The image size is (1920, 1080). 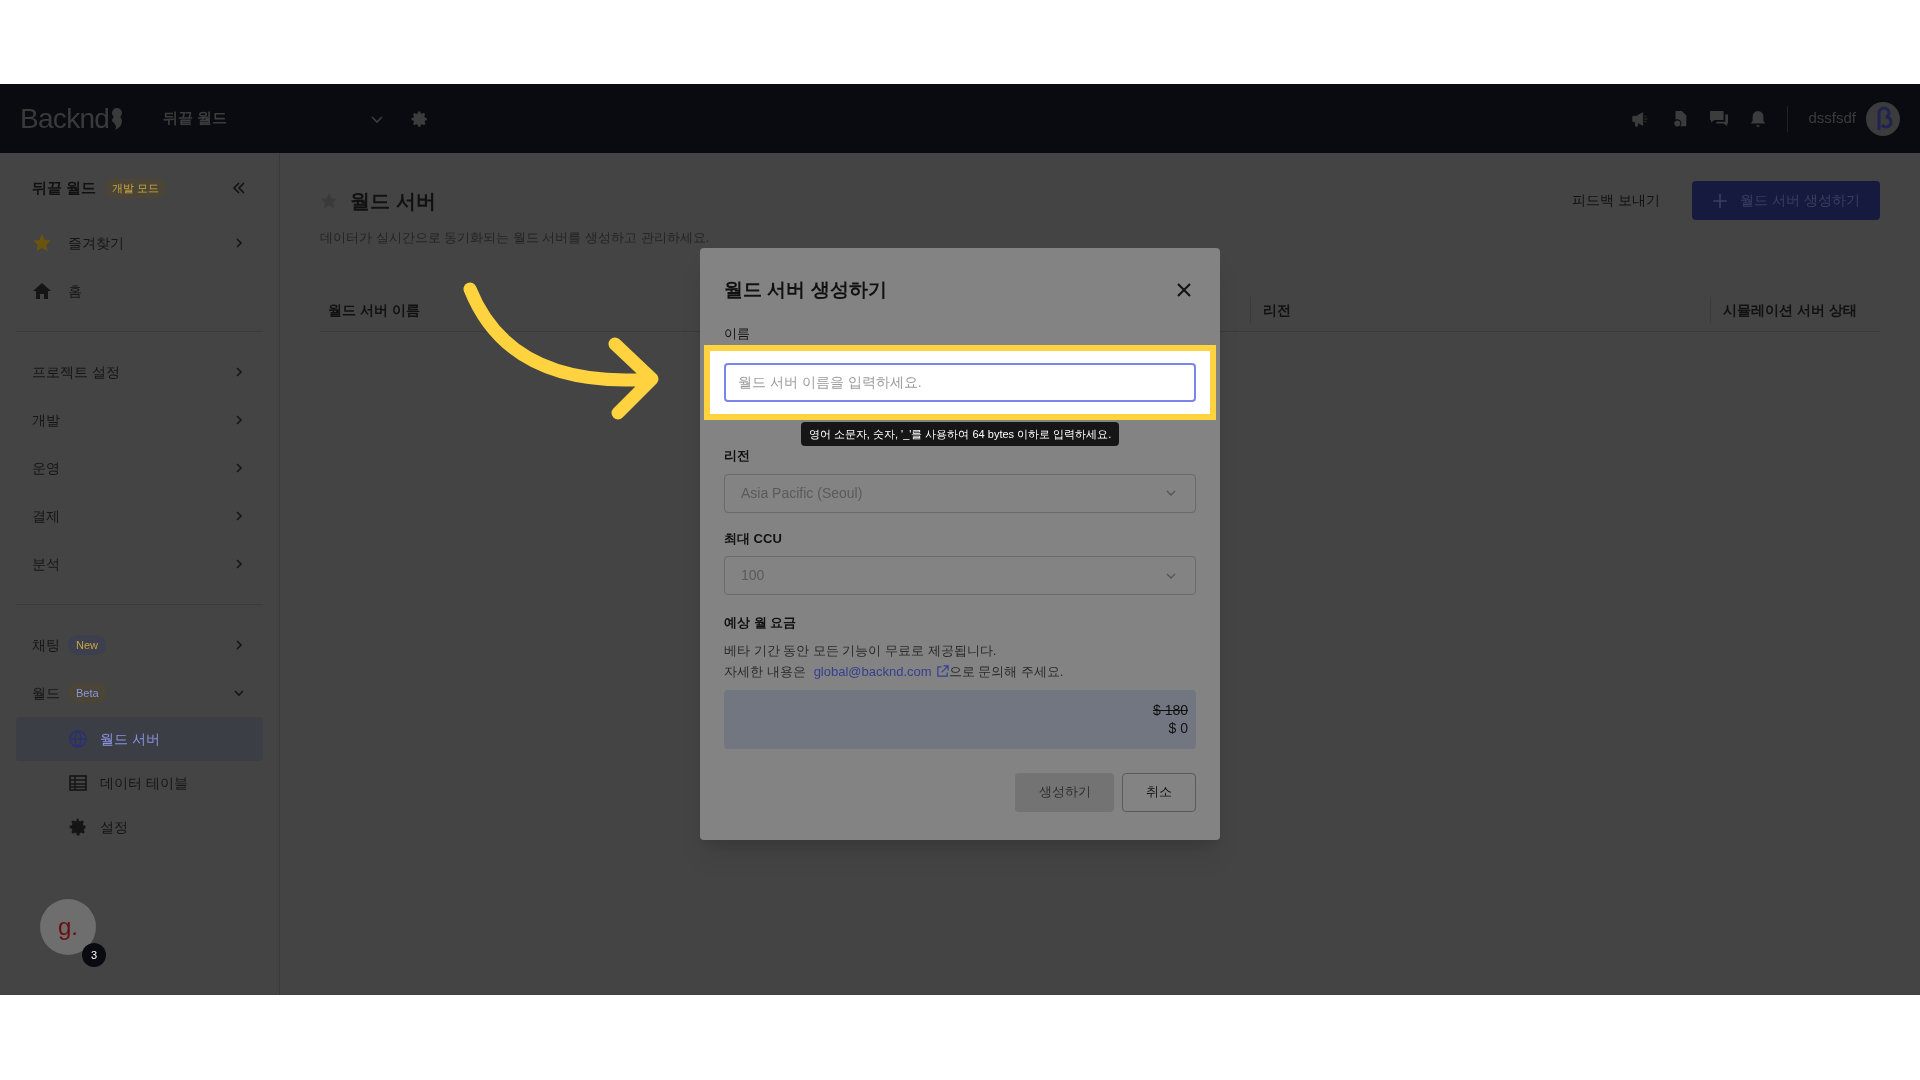 What do you see at coordinates (1758, 118) in the screenshot?
I see `bell-icon` at bounding box center [1758, 118].